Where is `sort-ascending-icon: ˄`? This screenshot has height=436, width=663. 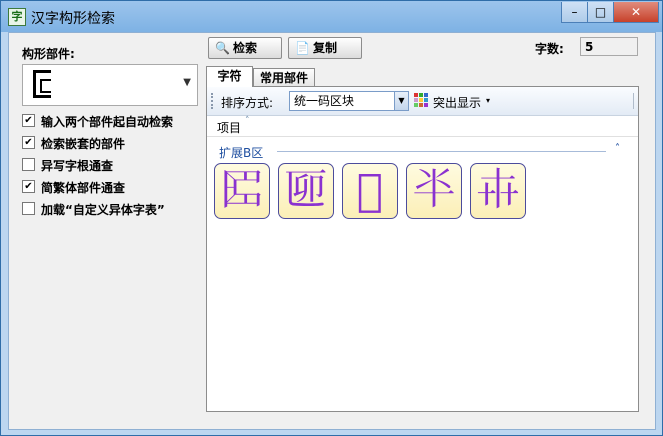 sort-ascending-icon: ˄ is located at coordinates (247, 121).